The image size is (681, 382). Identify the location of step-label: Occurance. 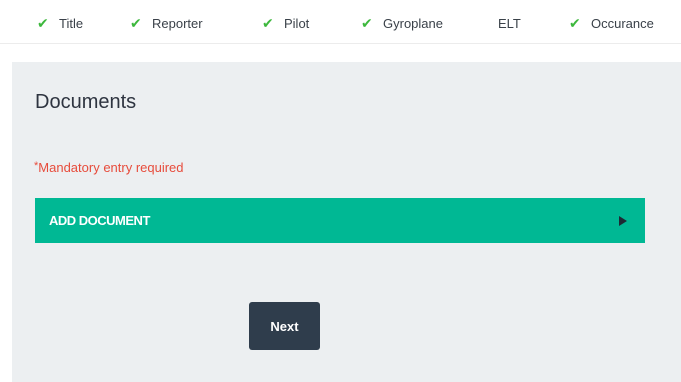
(622, 23).